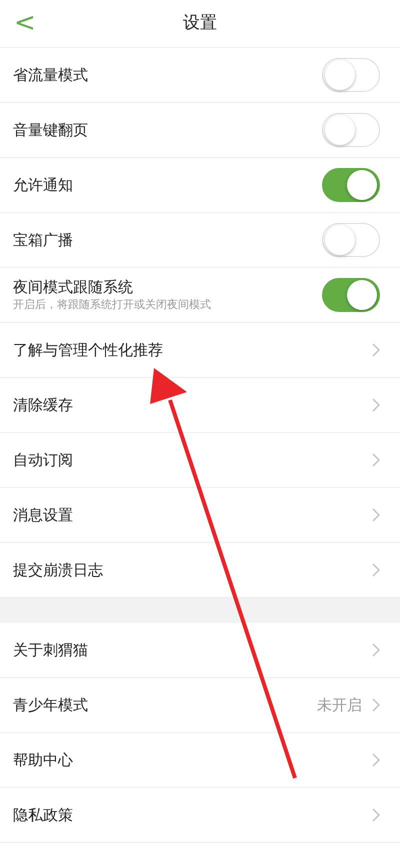  What do you see at coordinates (50, 705) in the screenshot?
I see `row-label: 青少年模式` at bounding box center [50, 705].